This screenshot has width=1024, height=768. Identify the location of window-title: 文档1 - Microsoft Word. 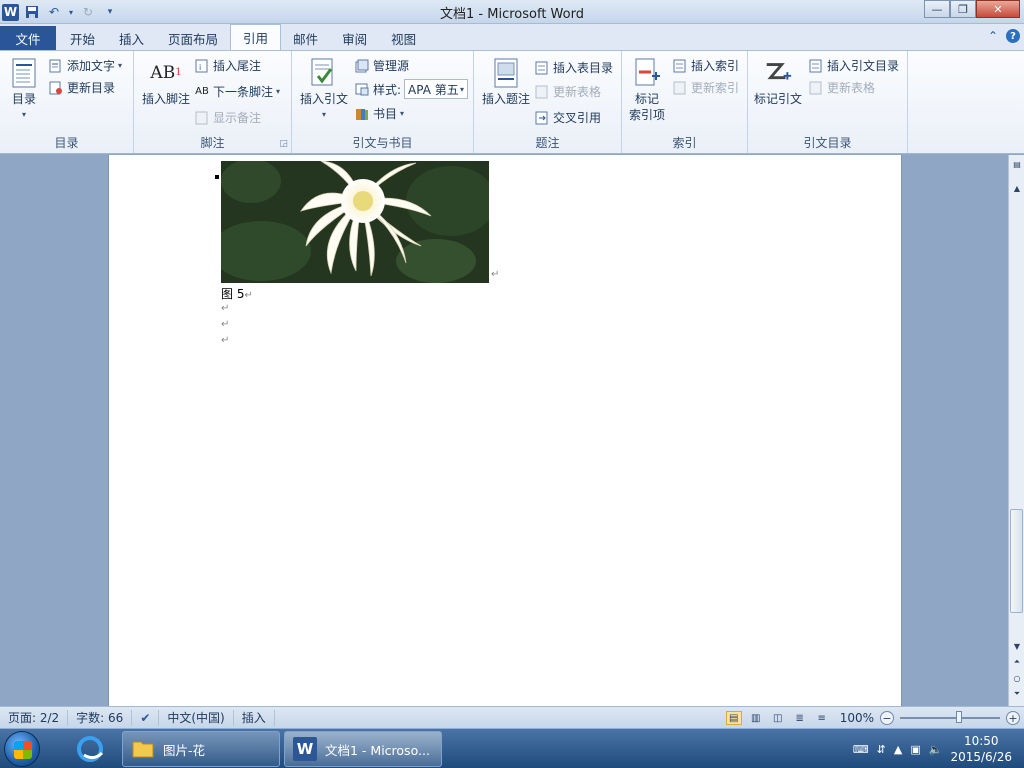
(512, 14).